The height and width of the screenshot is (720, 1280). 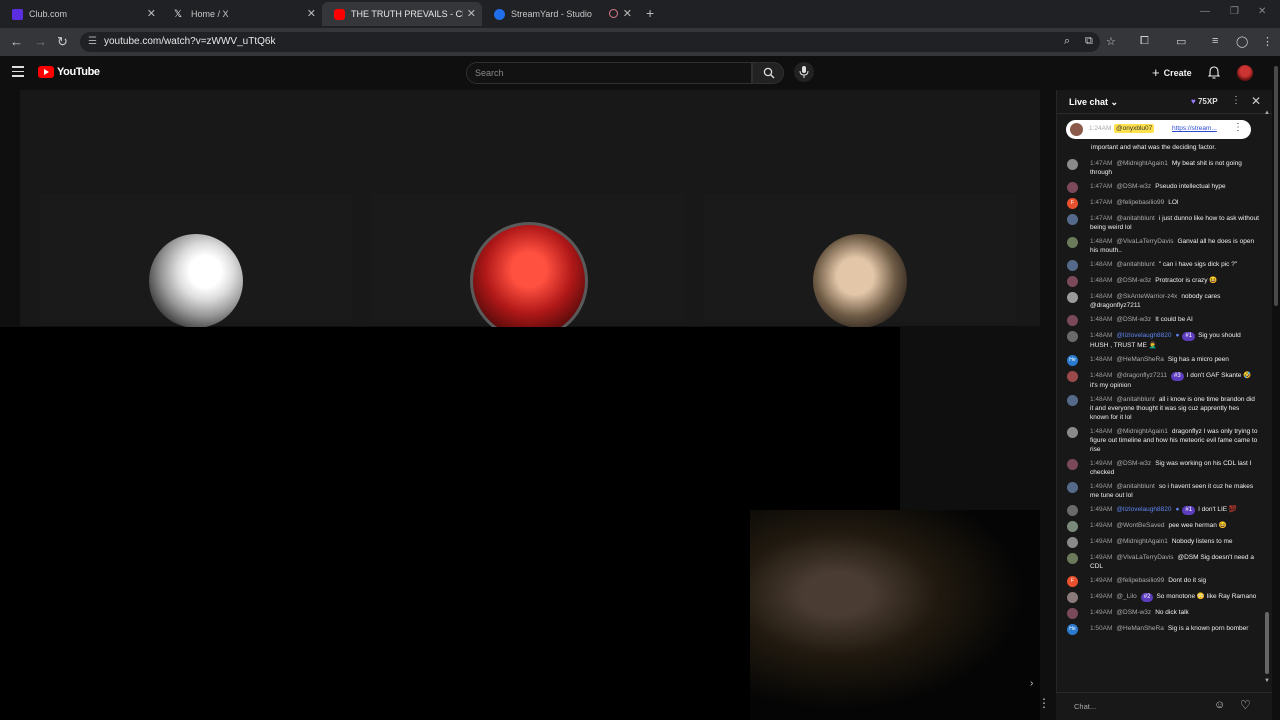 What do you see at coordinates (1126, 596) in the screenshot?
I see `message-author: @_Lilo` at bounding box center [1126, 596].